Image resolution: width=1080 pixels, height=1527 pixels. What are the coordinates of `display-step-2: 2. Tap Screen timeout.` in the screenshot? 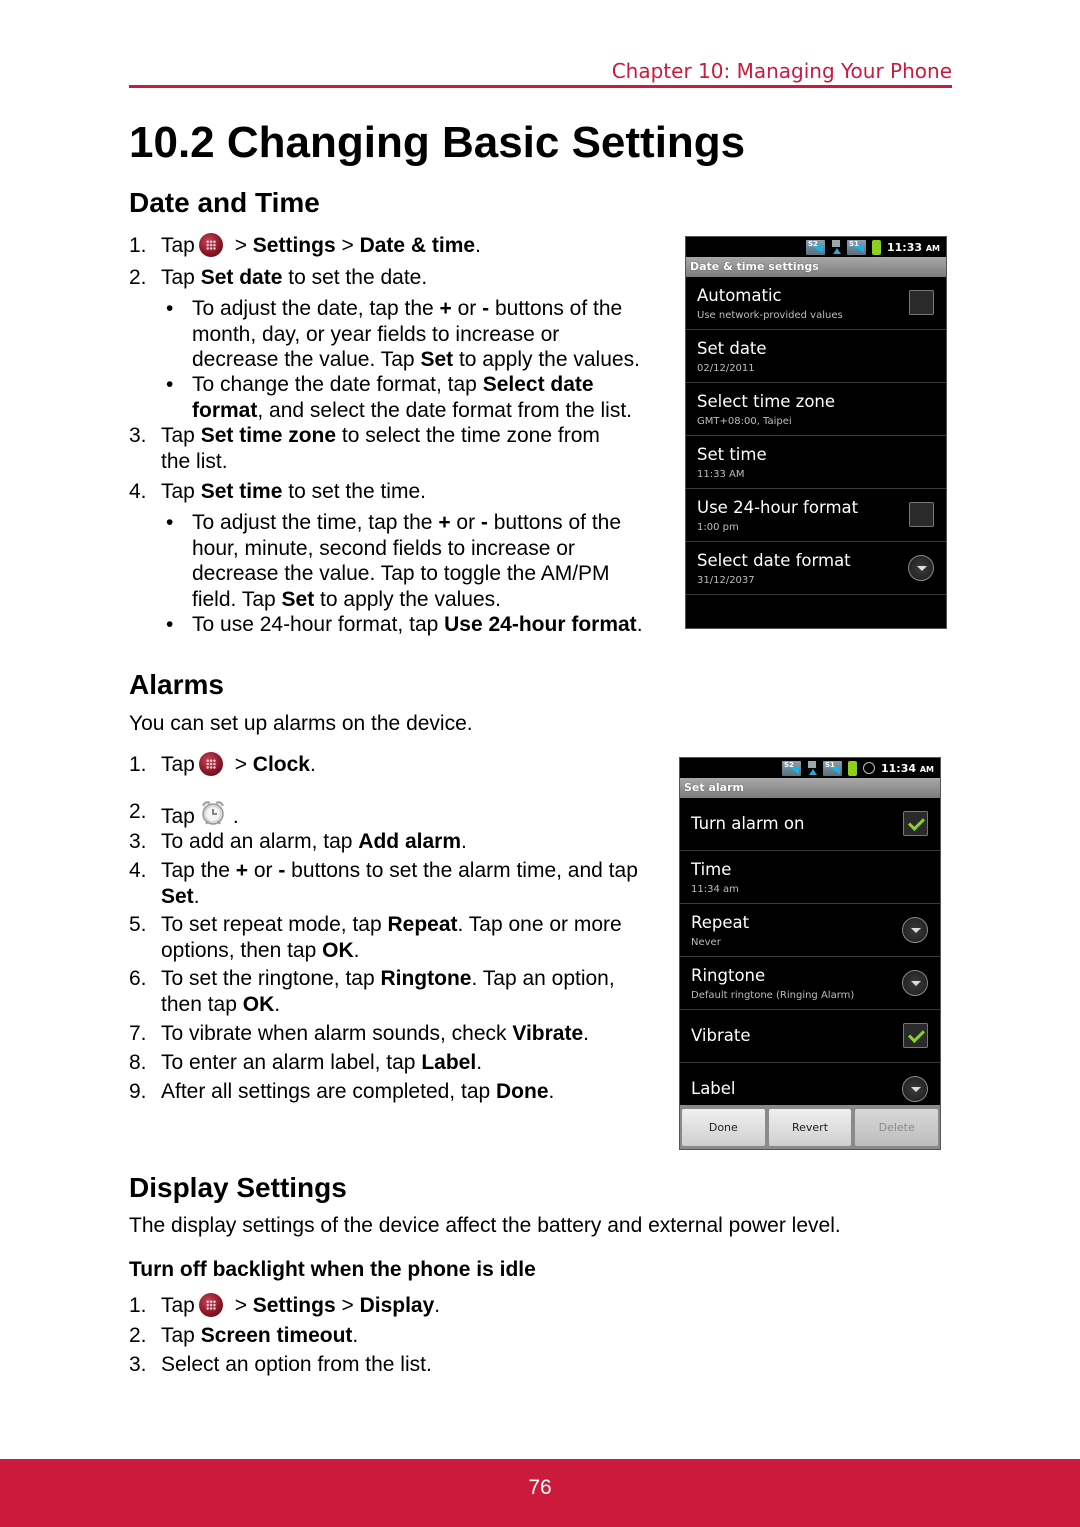 It's located at (244, 1335).